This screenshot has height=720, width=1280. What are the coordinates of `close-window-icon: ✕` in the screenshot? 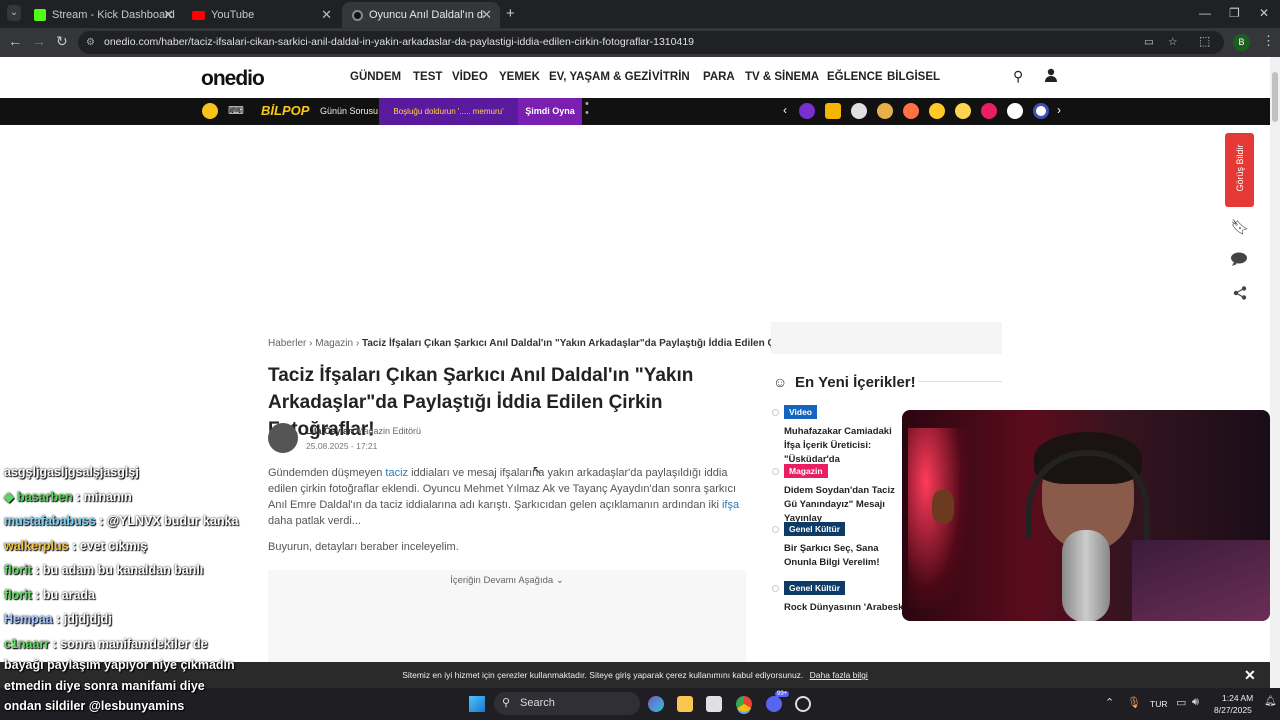 It's located at (1264, 13).